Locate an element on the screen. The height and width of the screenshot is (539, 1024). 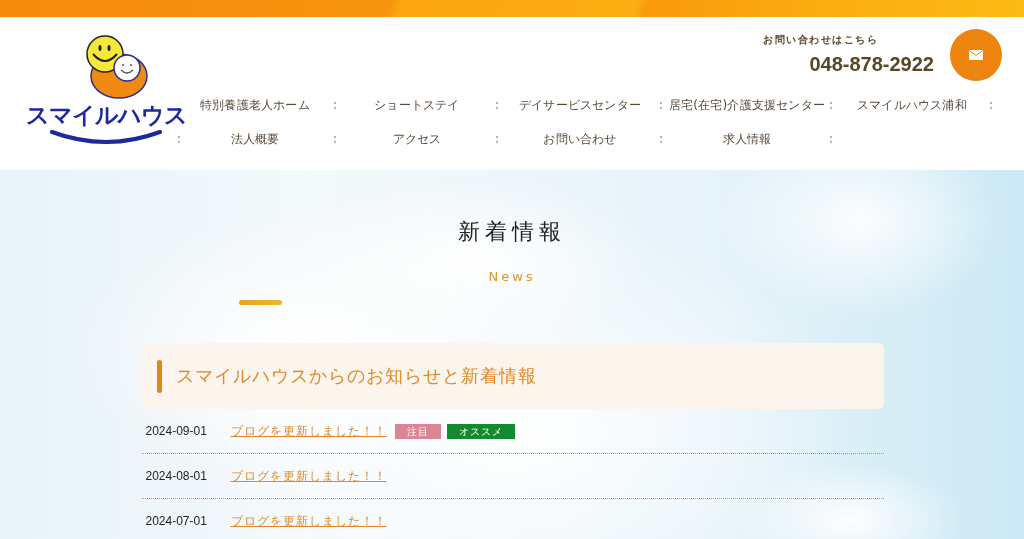
mail-button is located at coordinates (976, 55).